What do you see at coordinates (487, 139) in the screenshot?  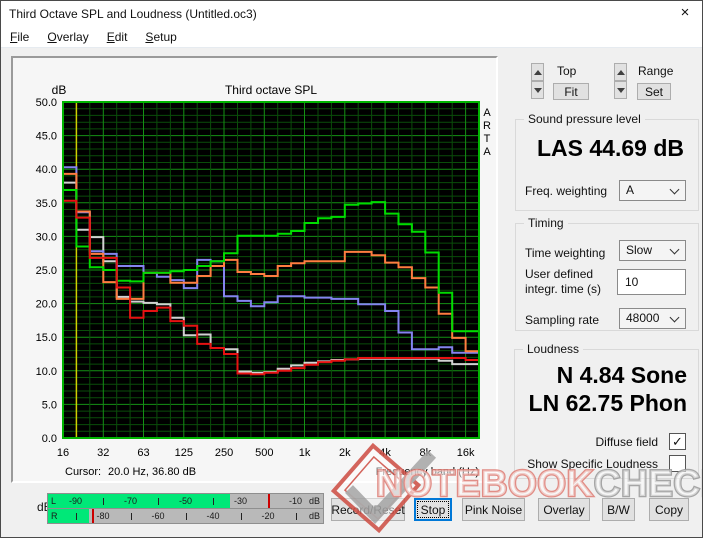 I see `arta-brand: T` at bounding box center [487, 139].